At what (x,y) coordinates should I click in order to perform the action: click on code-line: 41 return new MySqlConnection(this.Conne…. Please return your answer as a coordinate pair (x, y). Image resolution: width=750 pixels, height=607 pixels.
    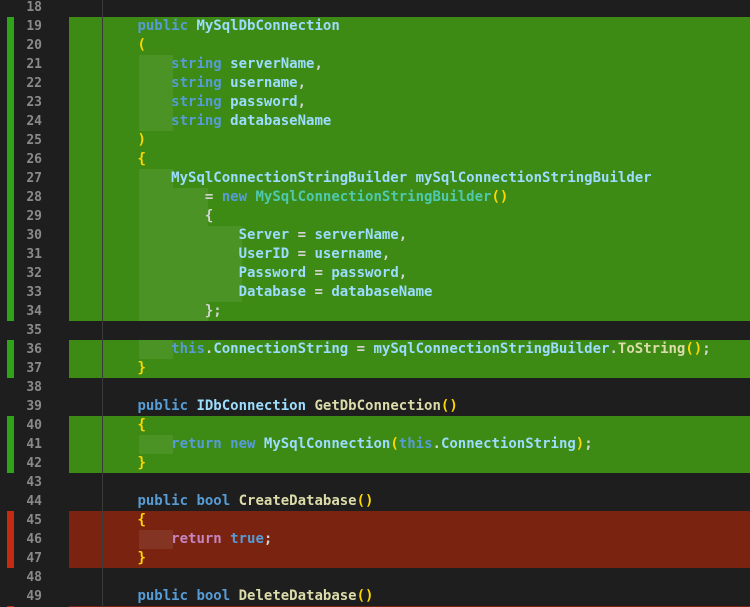
    Looking at the image, I should click on (375, 444).